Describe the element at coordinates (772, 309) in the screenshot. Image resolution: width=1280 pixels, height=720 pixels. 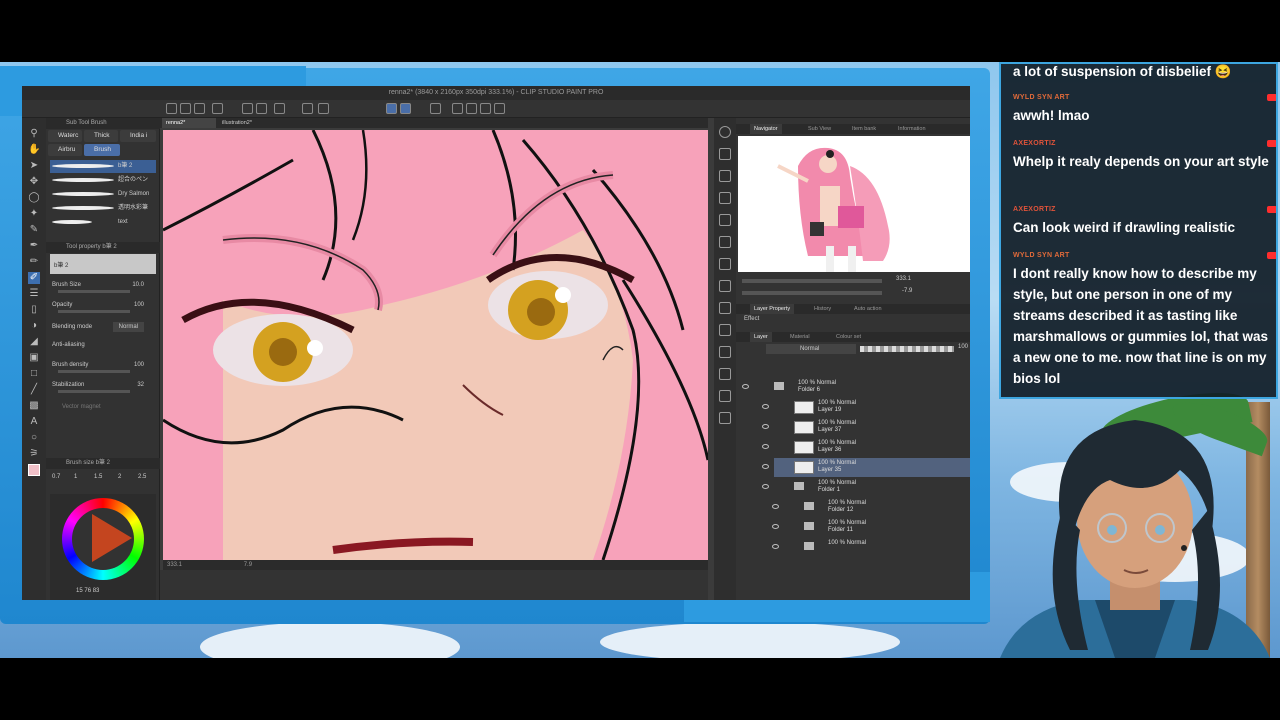
I see `tab-layer-property: Layer Property` at that location.